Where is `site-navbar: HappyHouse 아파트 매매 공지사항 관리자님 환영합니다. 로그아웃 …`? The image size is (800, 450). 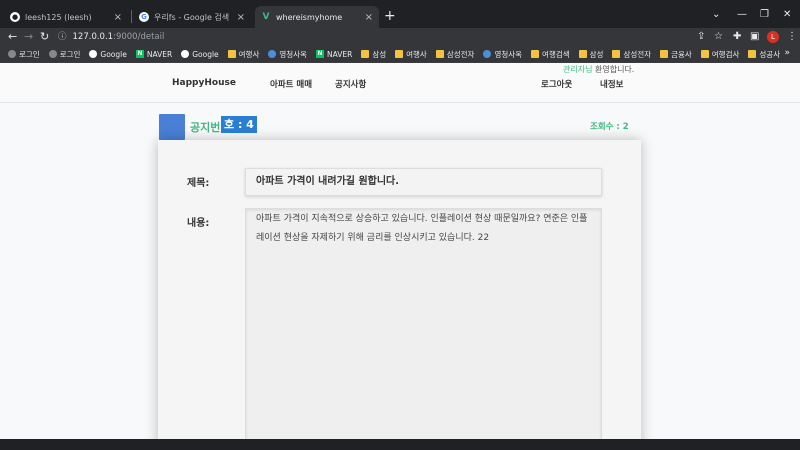
site-navbar: HappyHouse 아파트 매매 공지사항 관리자님 환영합니다. 로그아웃 … is located at coordinates (400, 83).